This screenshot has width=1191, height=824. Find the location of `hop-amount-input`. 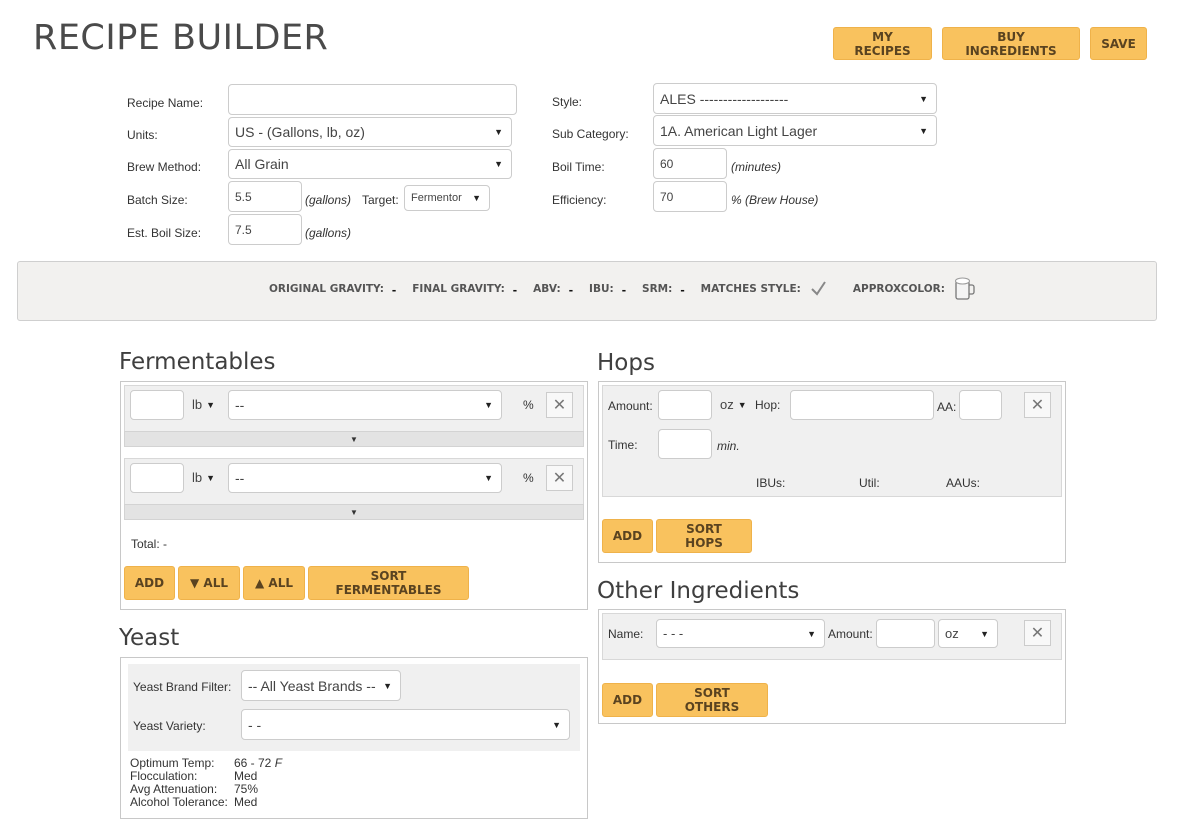

hop-amount-input is located at coordinates (685, 405).